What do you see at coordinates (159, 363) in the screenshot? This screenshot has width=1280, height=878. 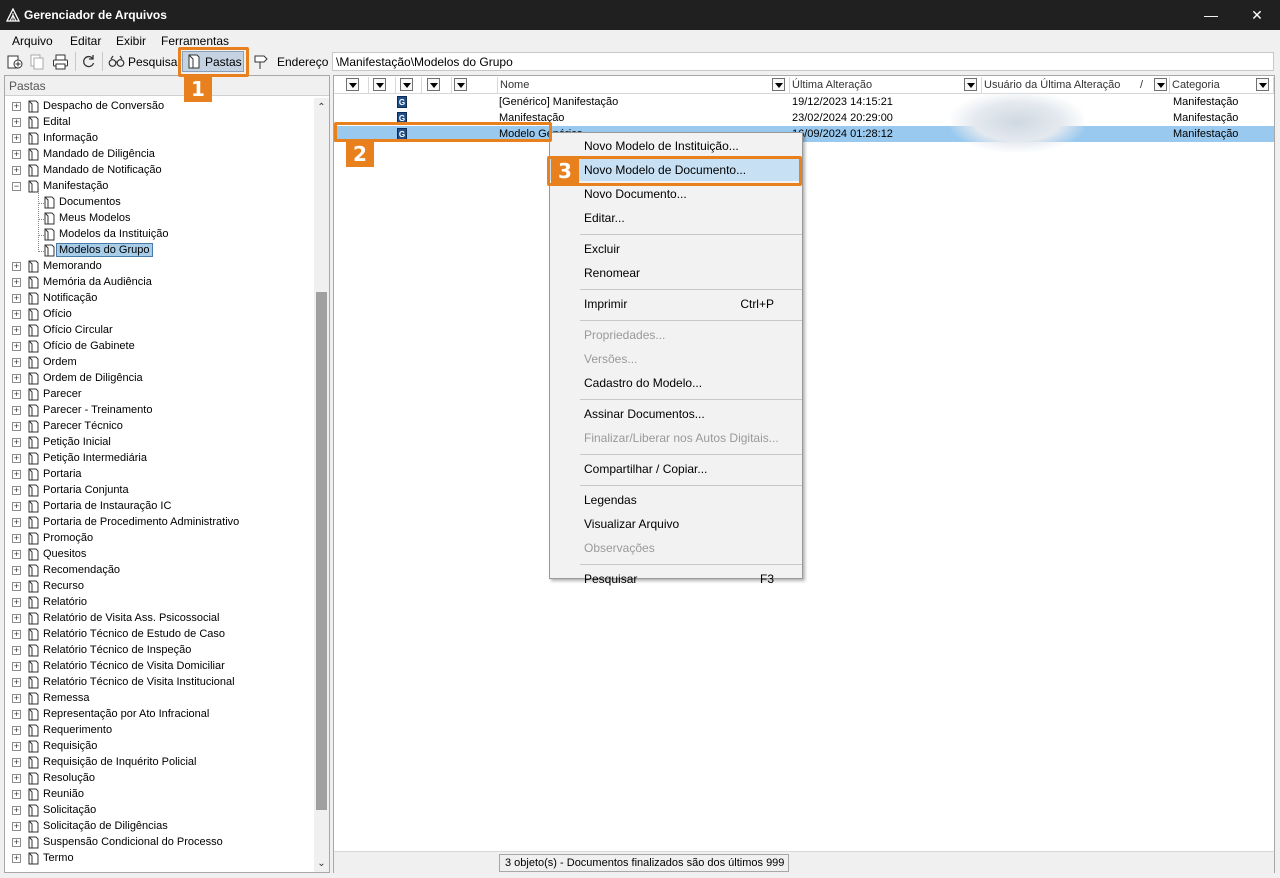 I see `tree-item: + Ordem` at bounding box center [159, 363].